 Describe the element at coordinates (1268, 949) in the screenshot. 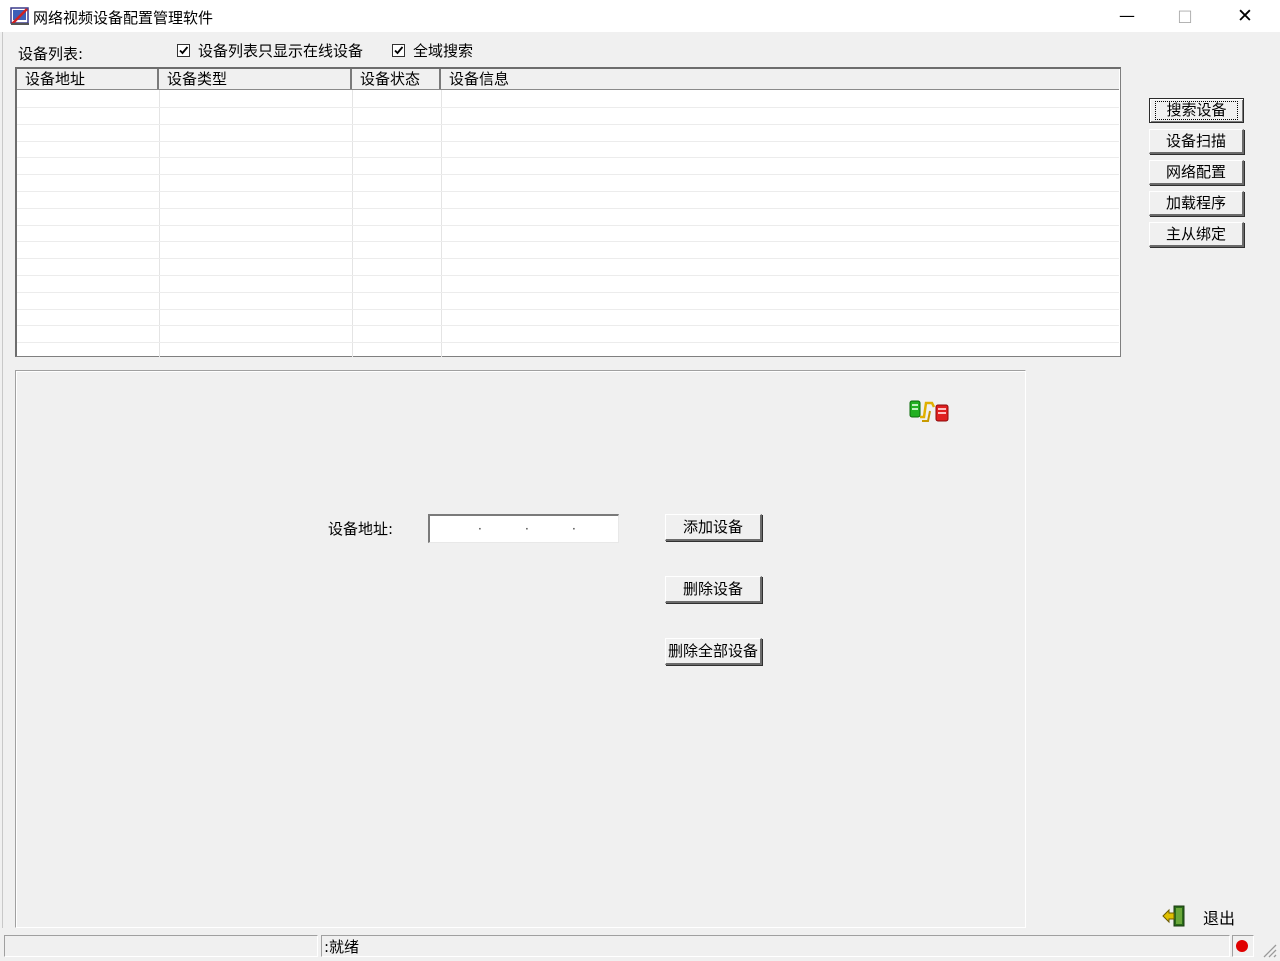

I see `resize-grip-icon` at that location.